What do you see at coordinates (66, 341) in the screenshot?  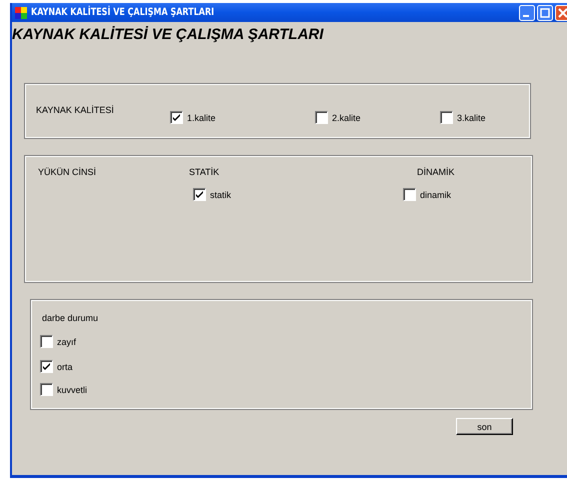 I see `checkbox-label: zayıf` at bounding box center [66, 341].